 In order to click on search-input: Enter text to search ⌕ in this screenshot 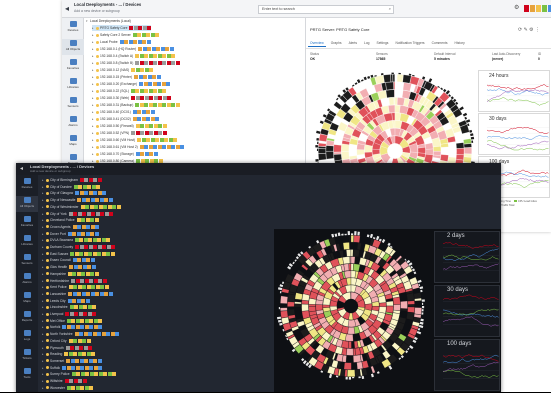, I will do `click(326, 9)`.